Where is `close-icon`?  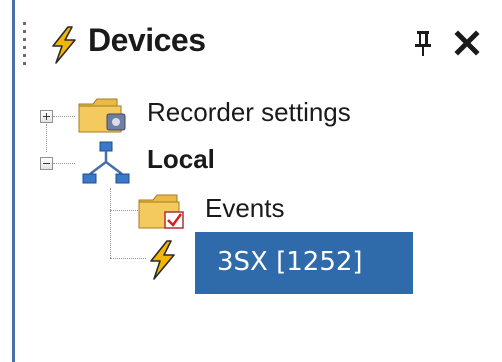 close-icon is located at coordinates (467, 43).